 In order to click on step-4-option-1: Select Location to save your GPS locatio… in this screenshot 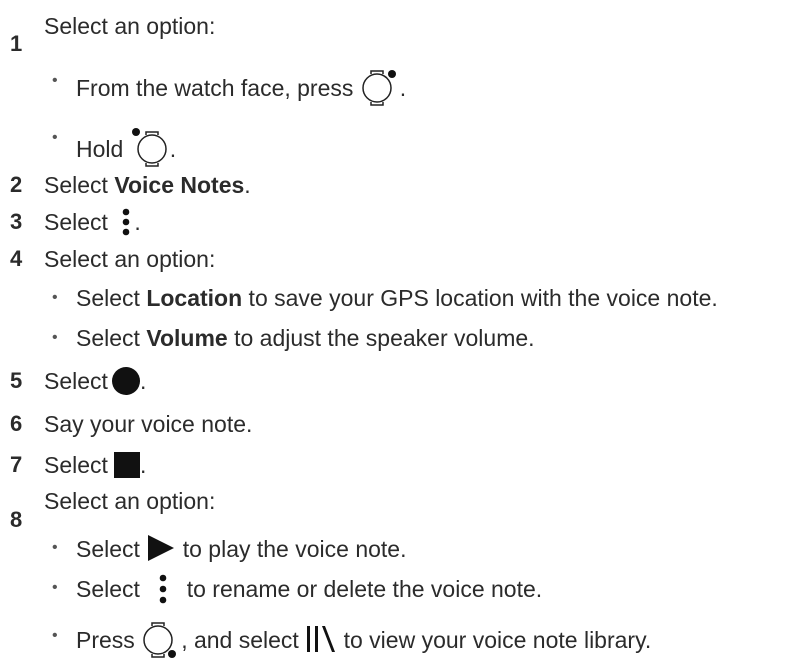, I will do `click(397, 298)`.